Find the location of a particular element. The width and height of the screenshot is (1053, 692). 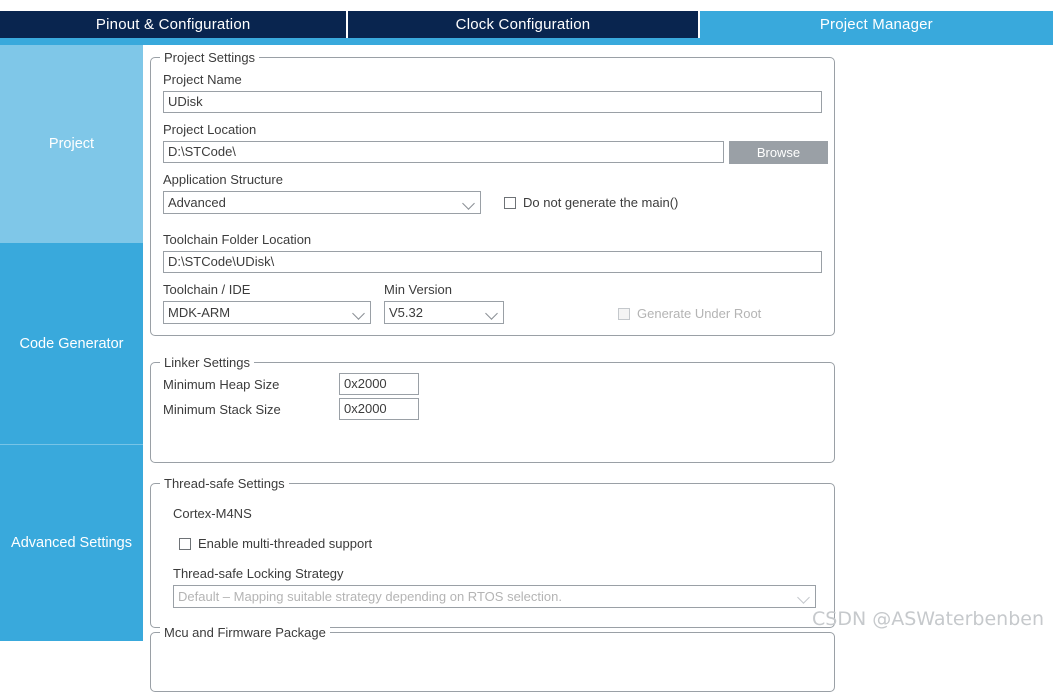

sidebar-item-advanced-settings-label: Advanced Settings is located at coordinates (71, 542).